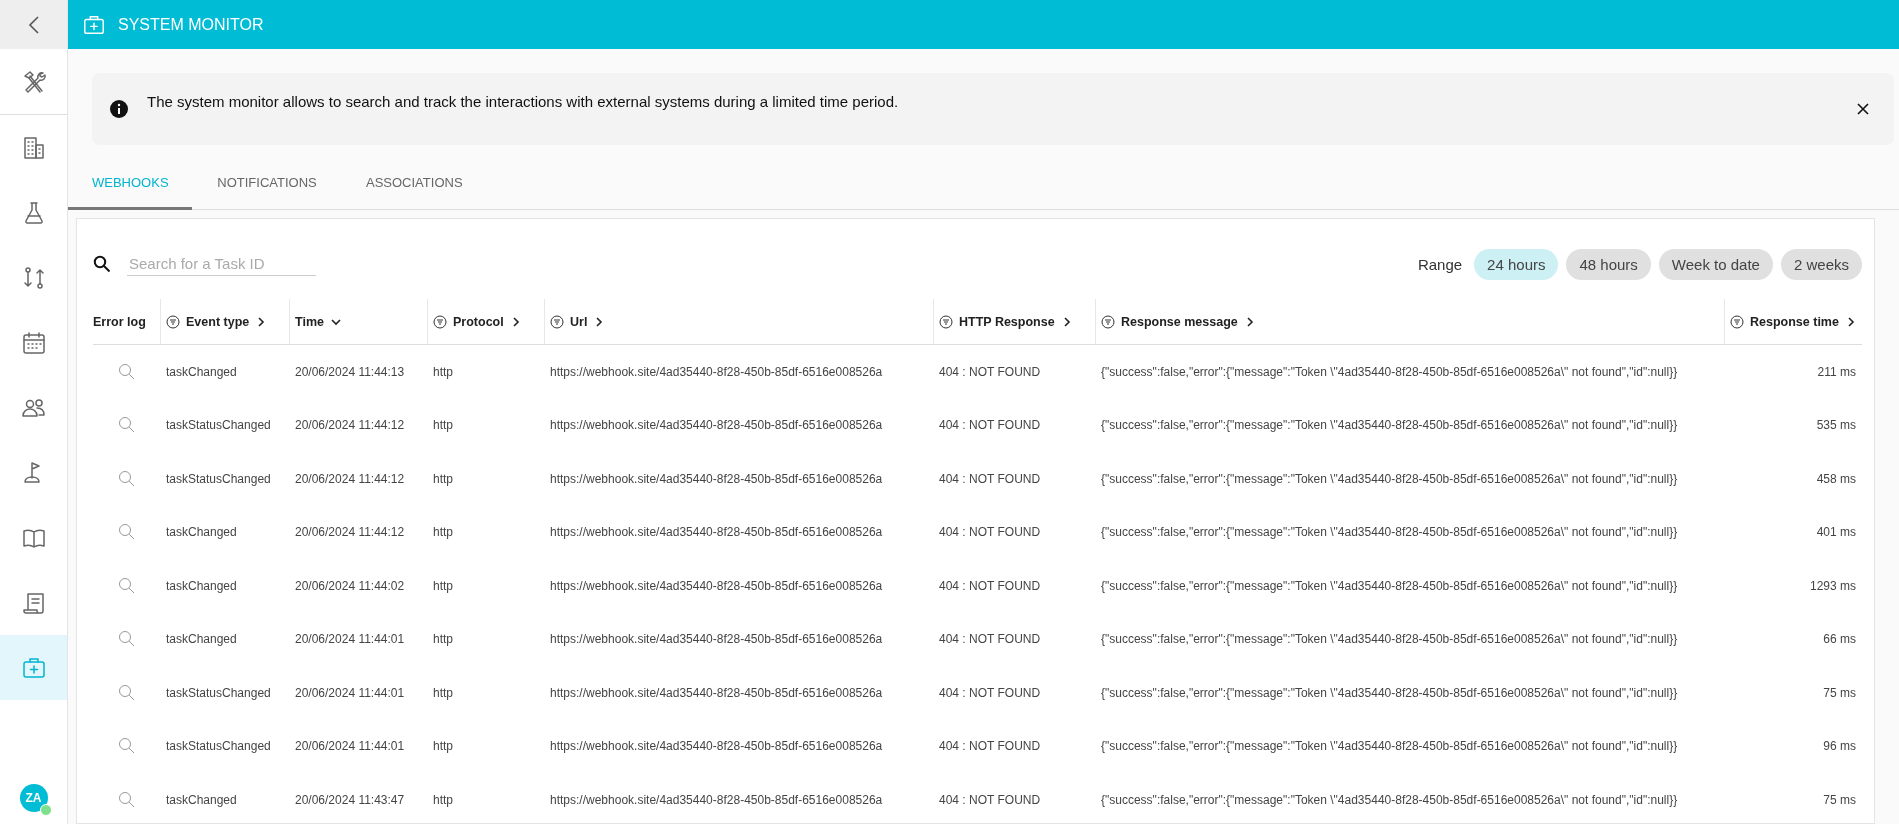 This screenshot has height=824, width=1899. Describe the element at coordinates (1836, 371) in the screenshot. I see `response-time-cell: 211 ms` at that location.